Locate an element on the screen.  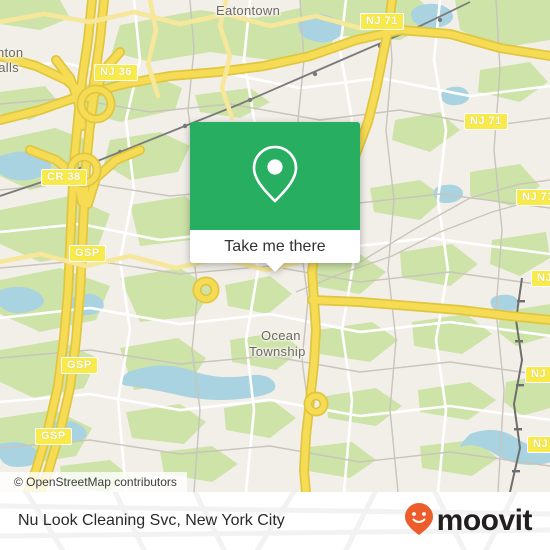
route-shield-nj-edge: NJ is located at coordinates (540, 278).